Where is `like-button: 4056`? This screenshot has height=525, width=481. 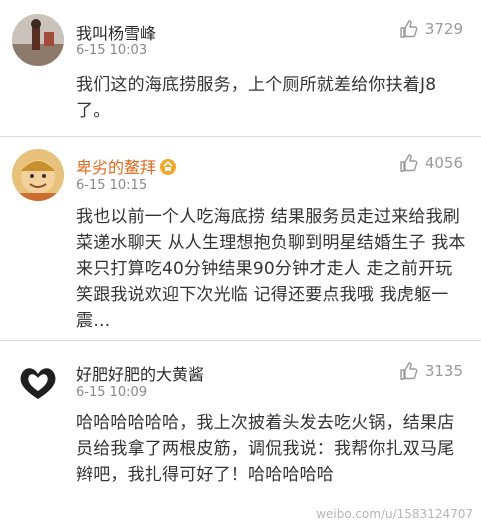 like-button: 4056 is located at coordinates (431, 163).